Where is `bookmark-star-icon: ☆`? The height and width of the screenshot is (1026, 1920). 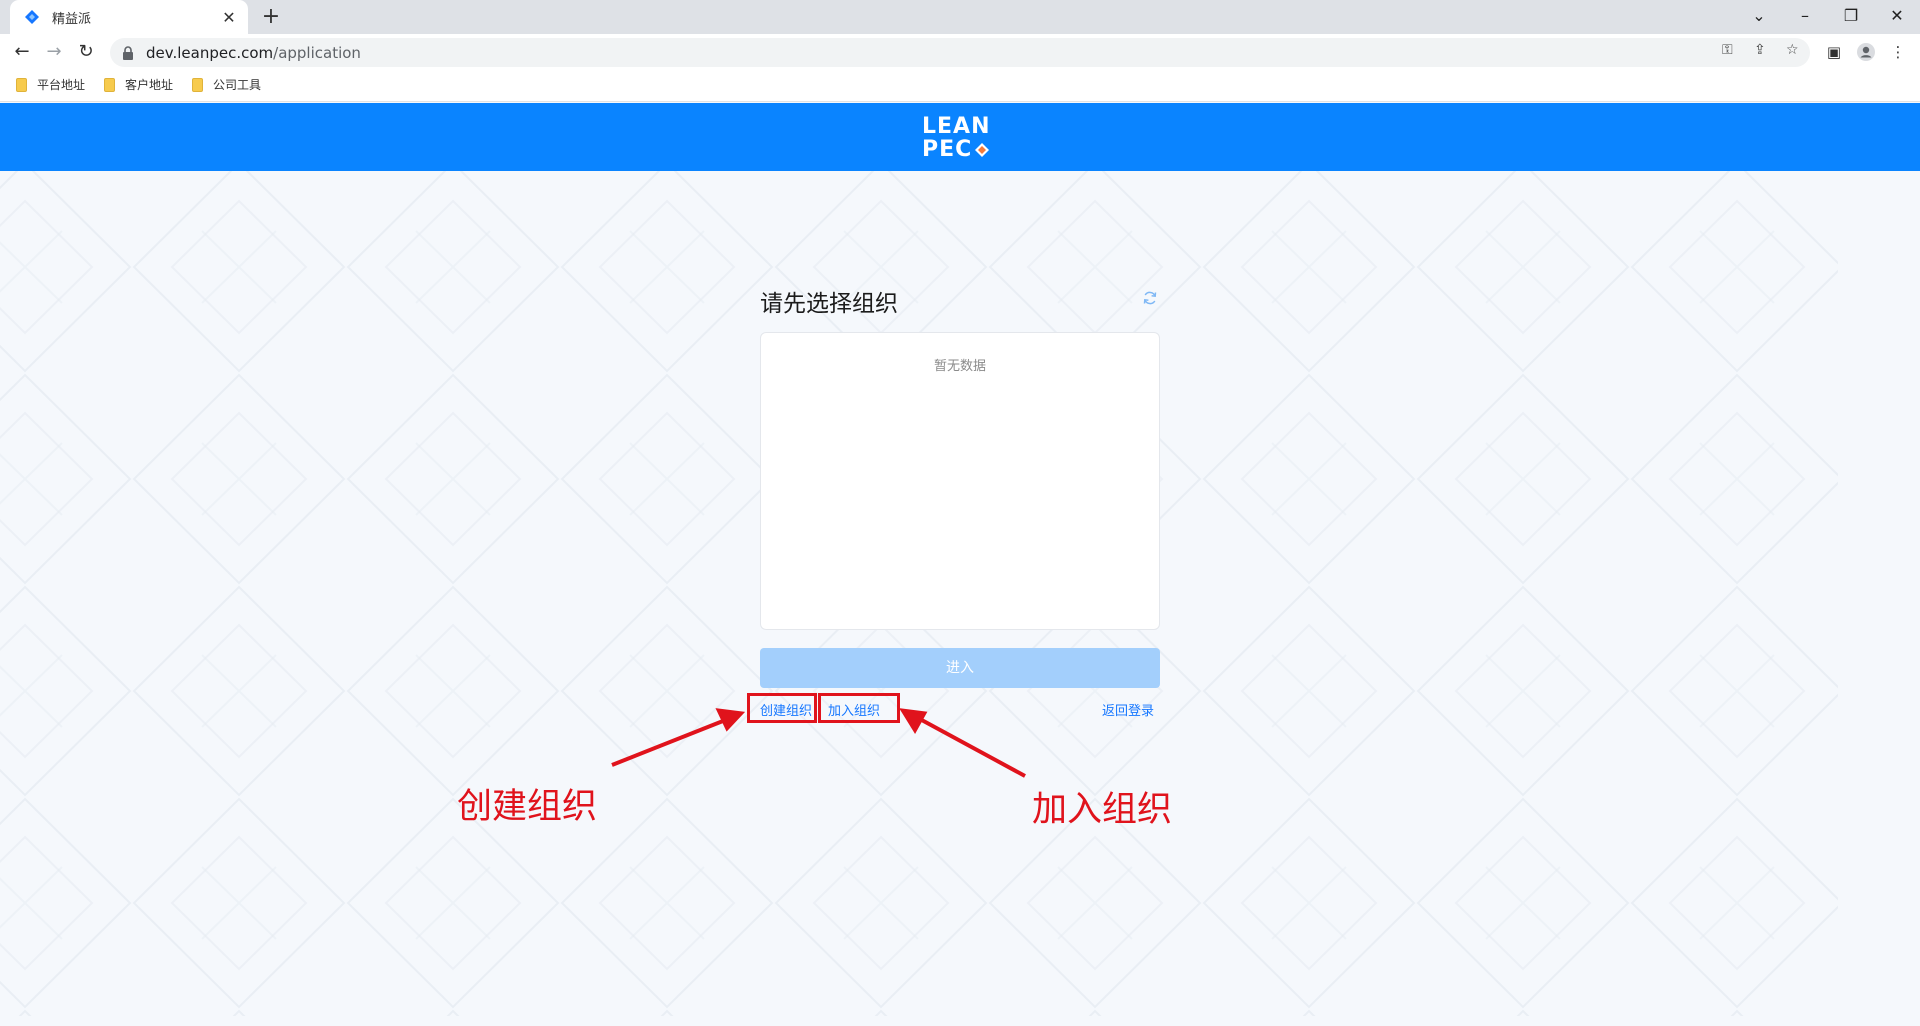
bookmark-star-icon: ☆ is located at coordinates (1792, 50).